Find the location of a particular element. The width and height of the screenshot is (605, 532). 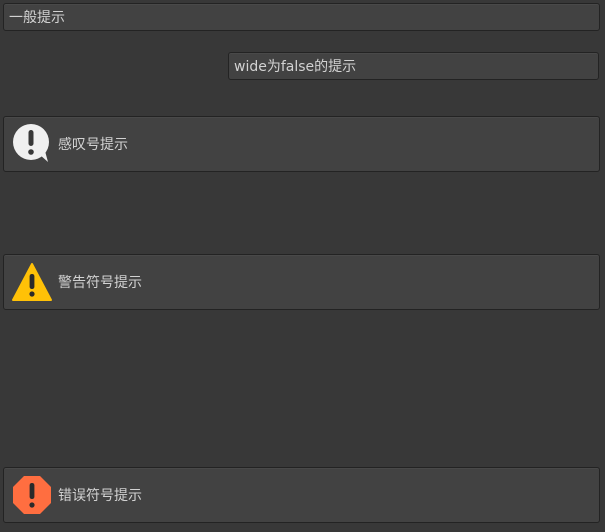

help-box-wide-false-text: wide为false的提示 is located at coordinates (295, 67).